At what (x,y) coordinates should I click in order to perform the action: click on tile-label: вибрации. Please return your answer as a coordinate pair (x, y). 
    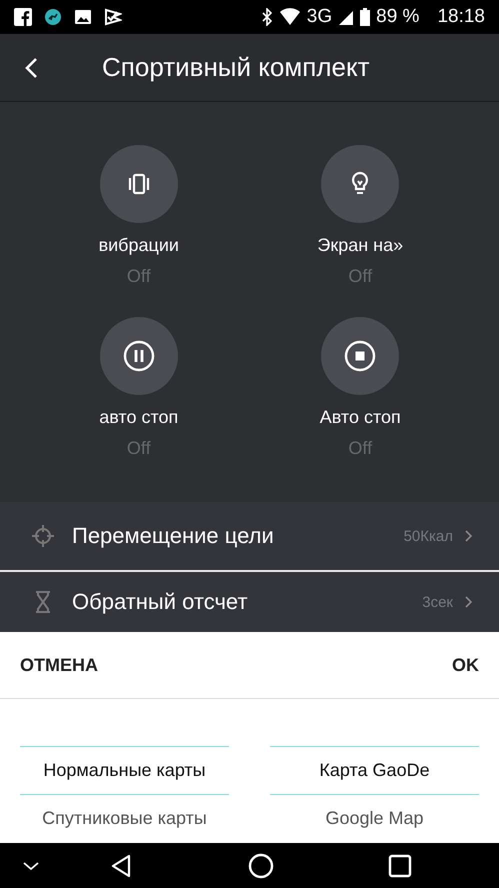
    Looking at the image, I should click on (138, 245).